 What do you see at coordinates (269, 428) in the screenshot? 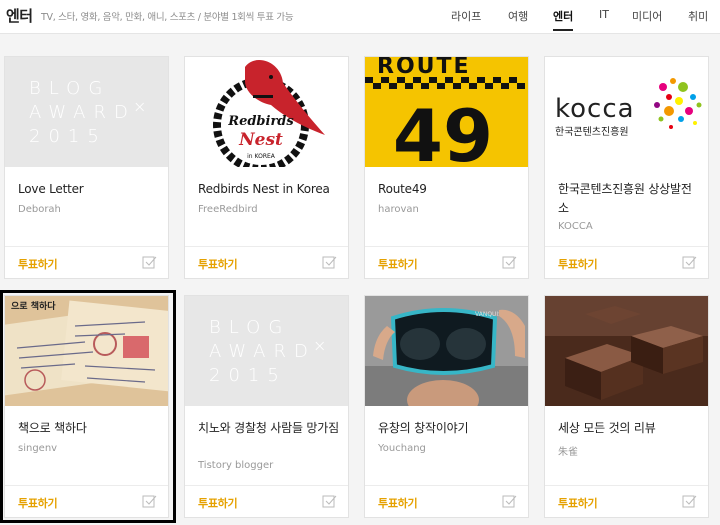
I see `card-title: 치노와 경찰청 사람들 망가짐` at bounding box center [269, 428].